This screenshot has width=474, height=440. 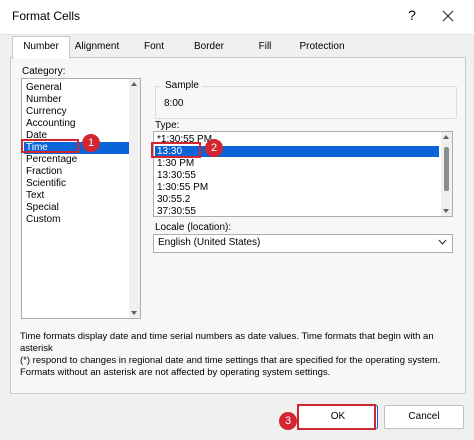 What do you see at coordinates (175, 175) in the screenshot?
I see `type-item: 13:30:55` at bounding box center [175, 175].